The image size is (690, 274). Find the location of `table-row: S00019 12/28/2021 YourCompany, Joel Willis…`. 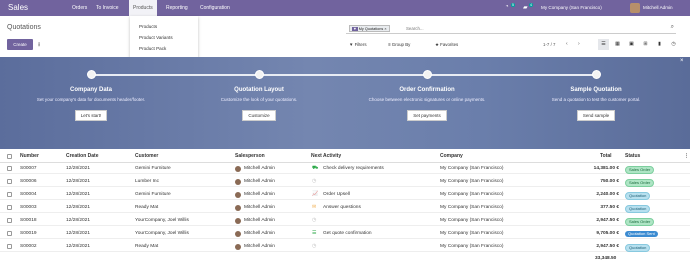

table-row: S00019 12/28/2021 YourCompany, Joel Willis… is located at coordinates (345, 233).